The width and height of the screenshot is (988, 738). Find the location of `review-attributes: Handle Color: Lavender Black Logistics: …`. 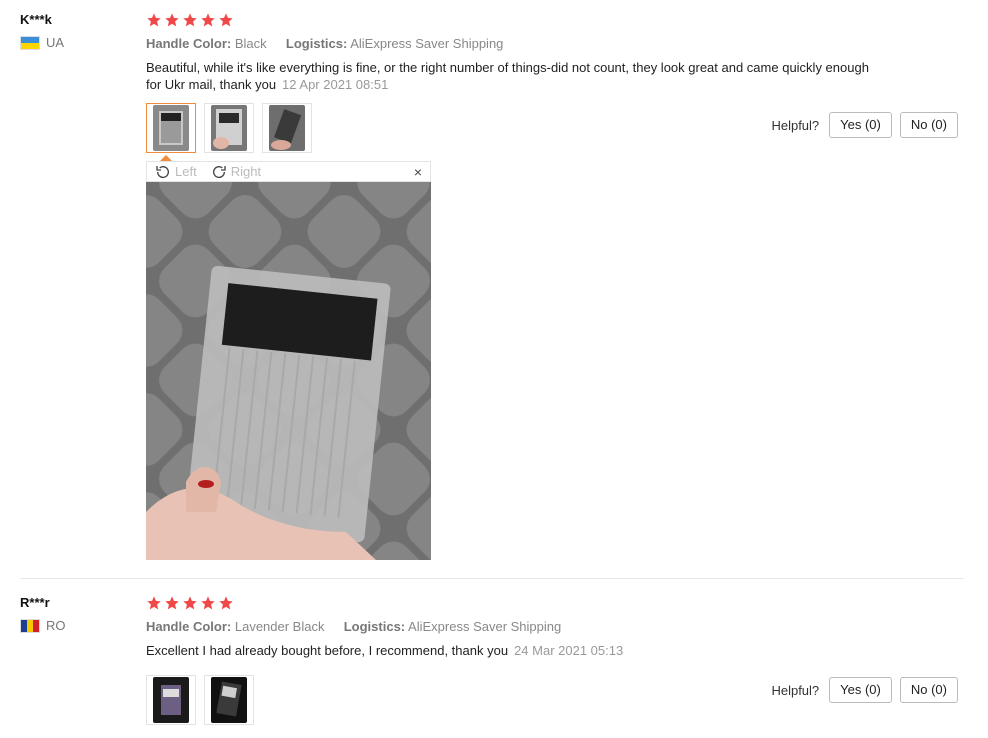

review-attributes: Handle Color: Lavender Black Logistics: … is located at coordinates (556, 626).